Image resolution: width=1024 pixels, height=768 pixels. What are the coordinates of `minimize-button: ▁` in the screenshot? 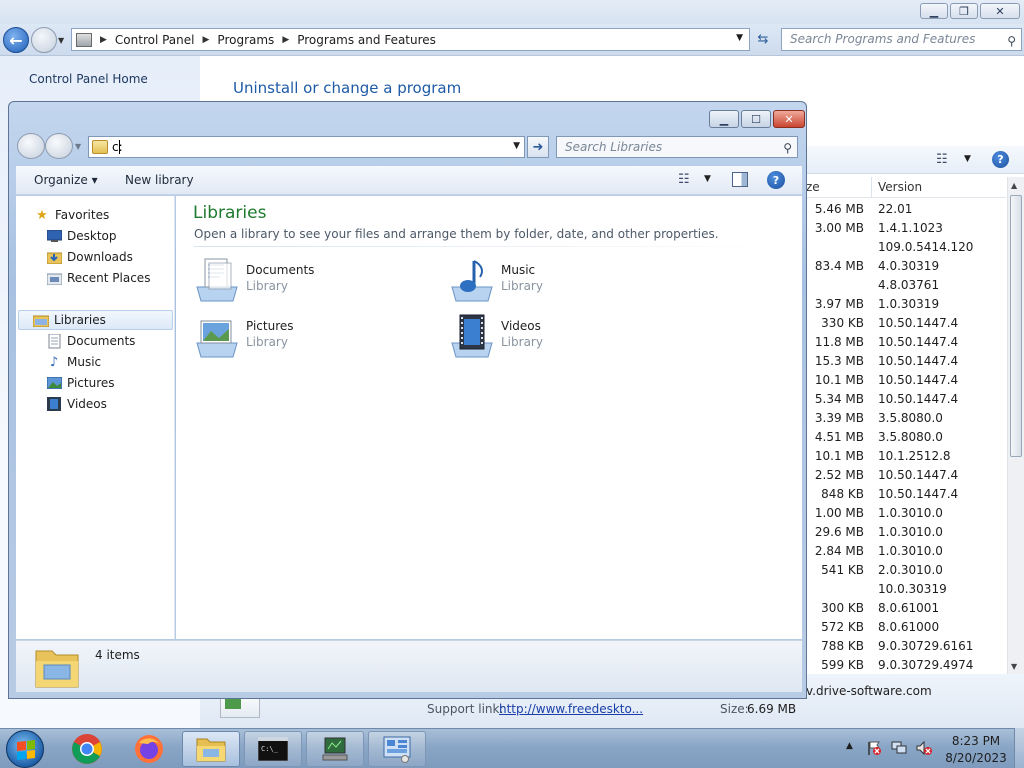 It's located at (934, 11).